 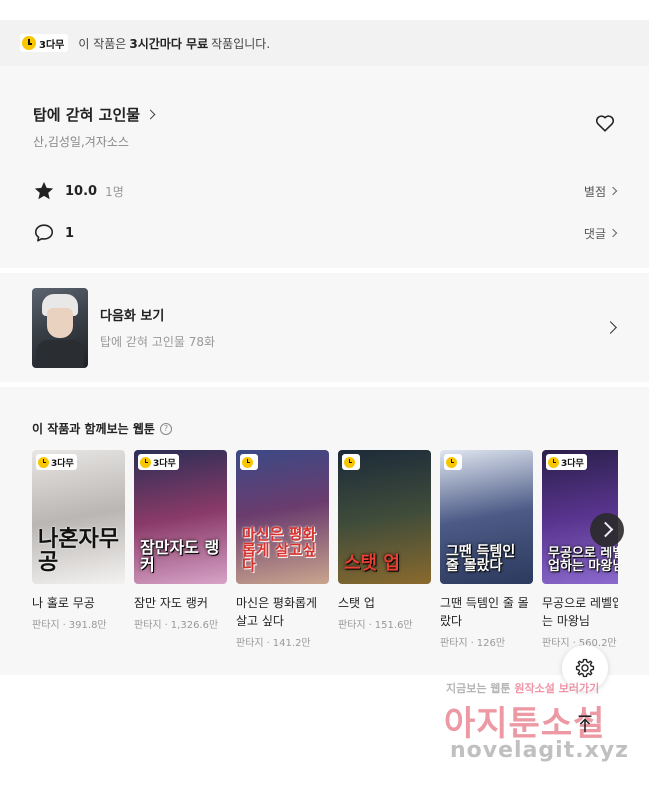 What do you see at coordinates (356, 603) in the screenshot?
I see `recommend-card-title: 스탯 업` at bounding box center [356, 603].